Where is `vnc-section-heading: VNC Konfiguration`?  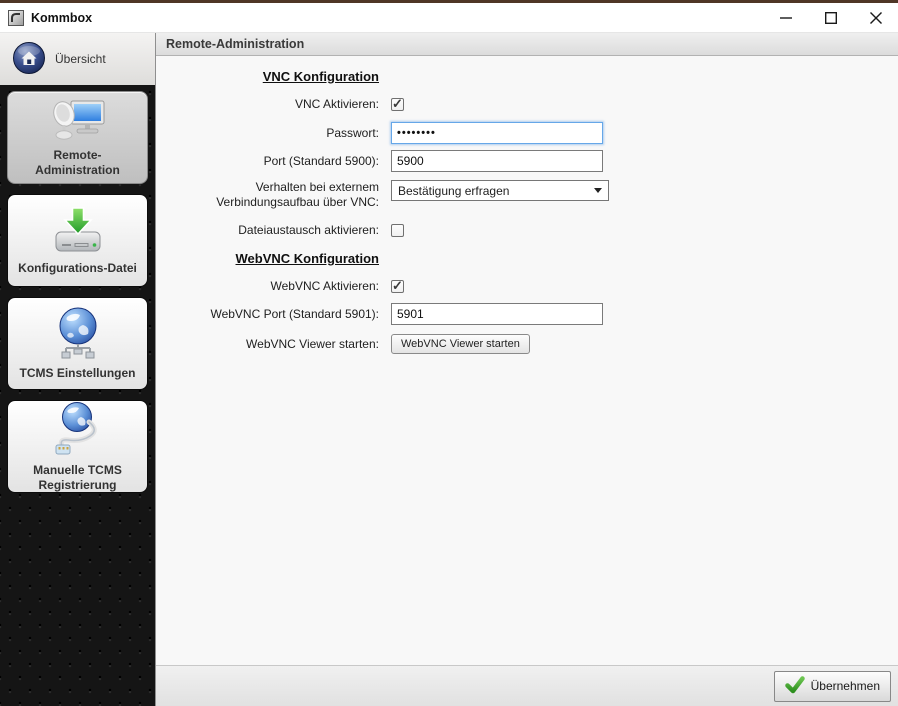 vnc-section-heading: VNC Konfiguration is located at coordinates (320, 76).